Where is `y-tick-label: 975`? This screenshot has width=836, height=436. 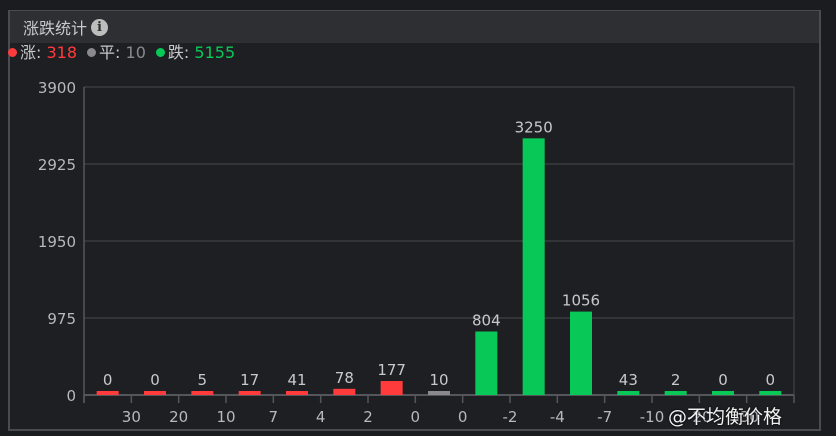 y-tick-label: 975 is located at coordinates (61, 319).